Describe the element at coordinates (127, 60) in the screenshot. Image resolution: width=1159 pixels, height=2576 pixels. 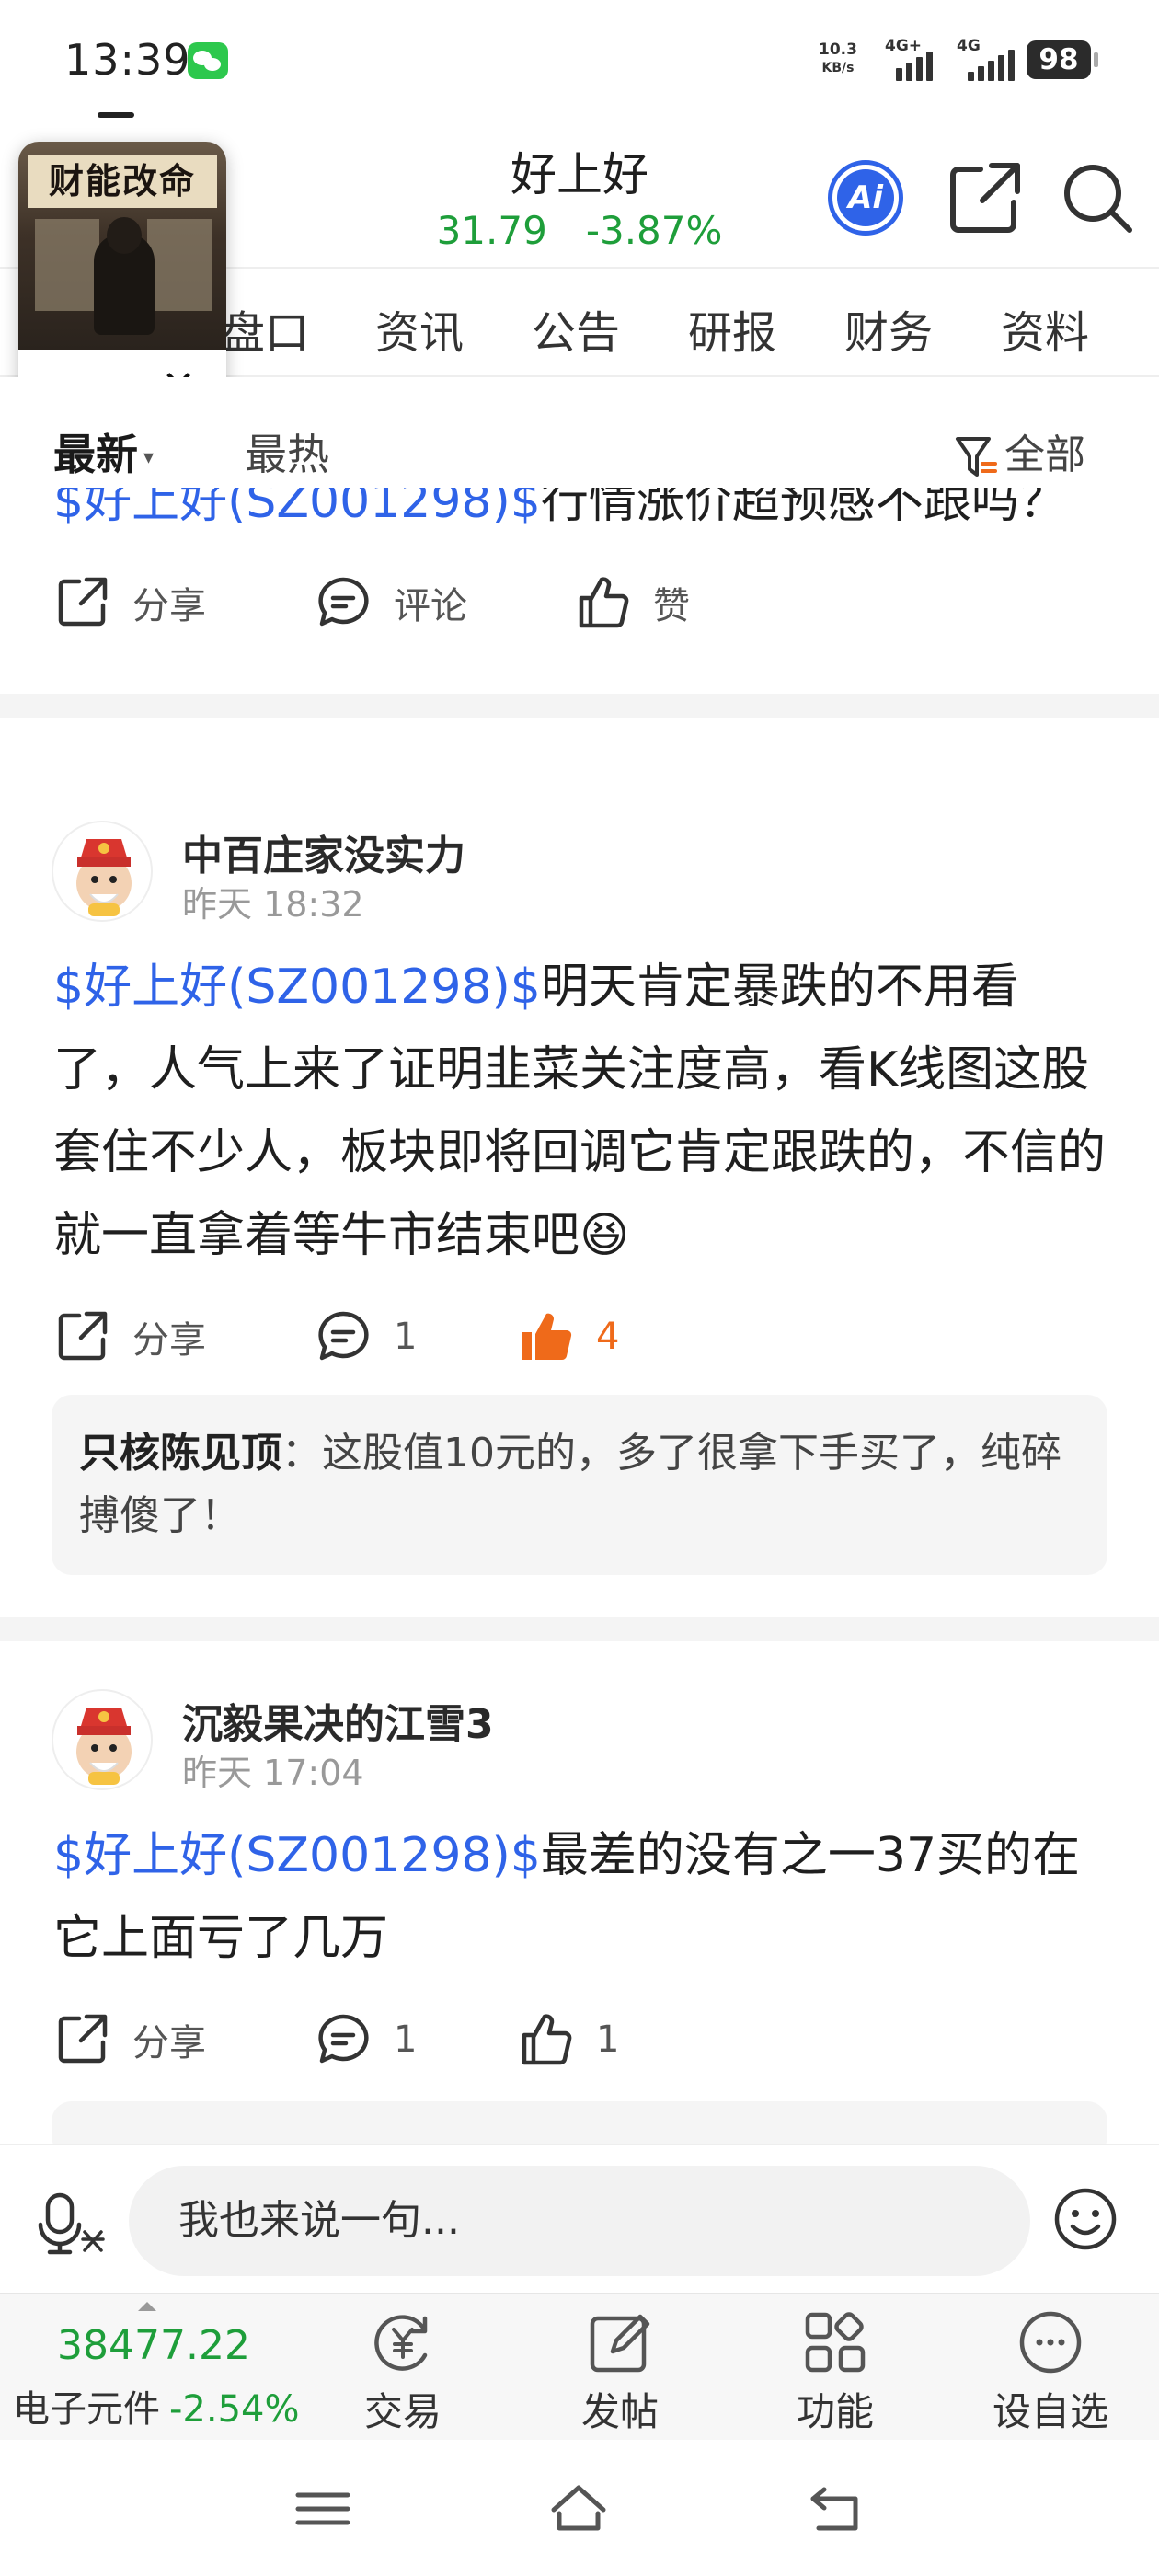
I see `status-time: 13:39` at that location.